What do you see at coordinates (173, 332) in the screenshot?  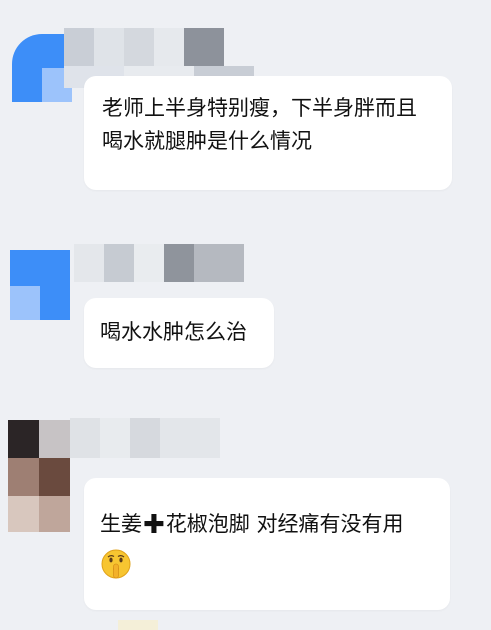 I see `message-text-line: 喝水水肿怎么治` at bounding box center [173, 332].